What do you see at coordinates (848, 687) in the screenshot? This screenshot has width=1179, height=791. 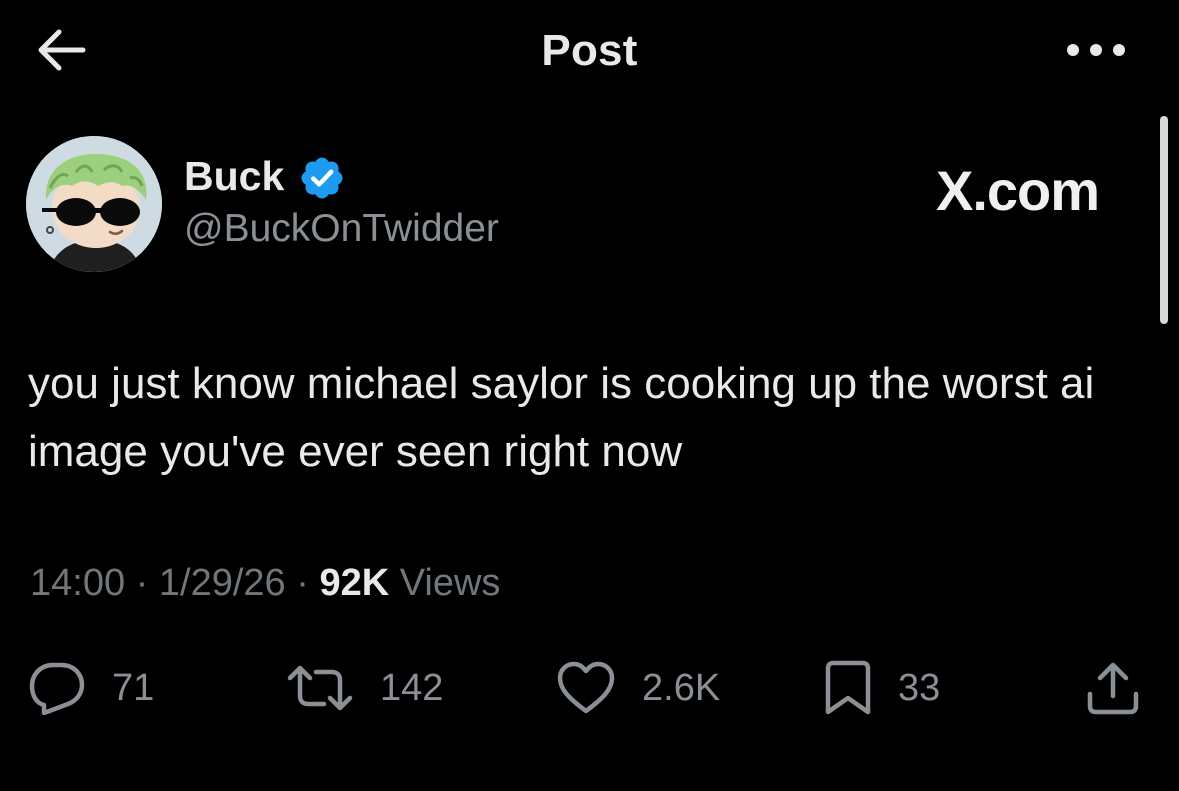 I see `bookmark-icon` at bounding box center [848, 687].